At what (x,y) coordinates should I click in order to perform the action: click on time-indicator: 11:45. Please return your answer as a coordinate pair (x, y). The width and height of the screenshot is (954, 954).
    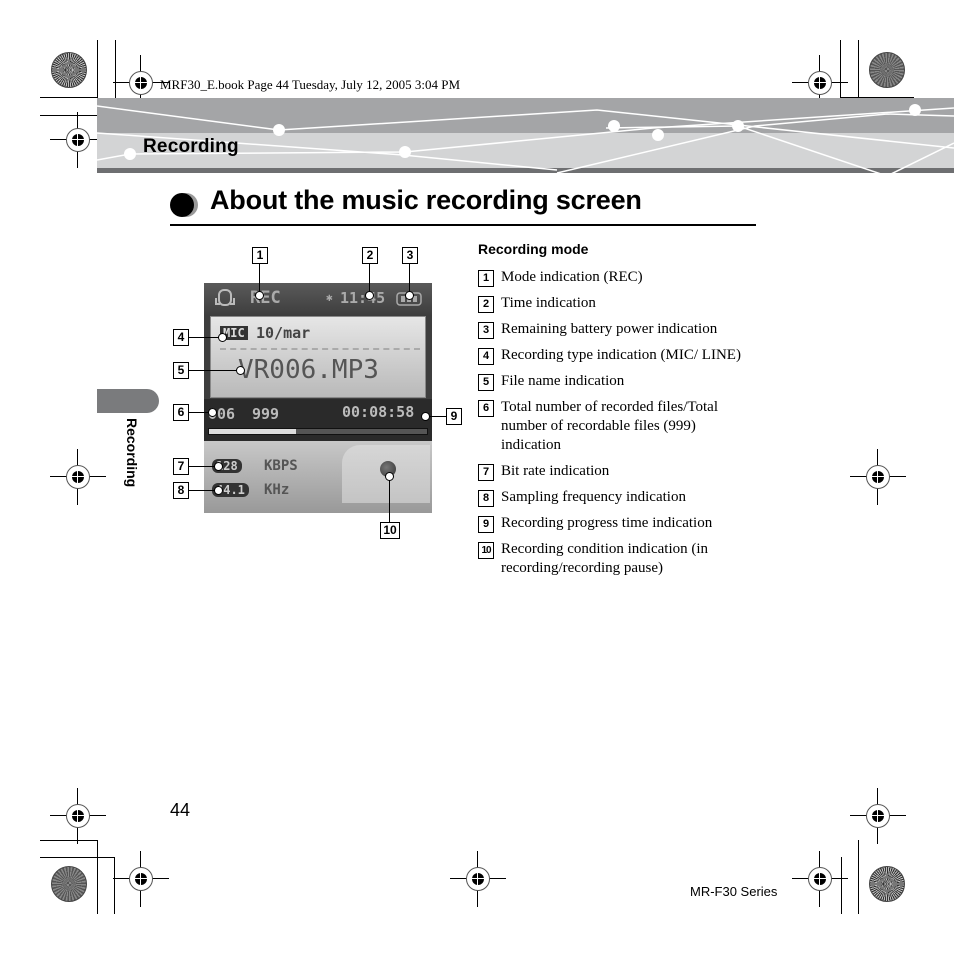
    Looking at the image, I should click on (363, 298).